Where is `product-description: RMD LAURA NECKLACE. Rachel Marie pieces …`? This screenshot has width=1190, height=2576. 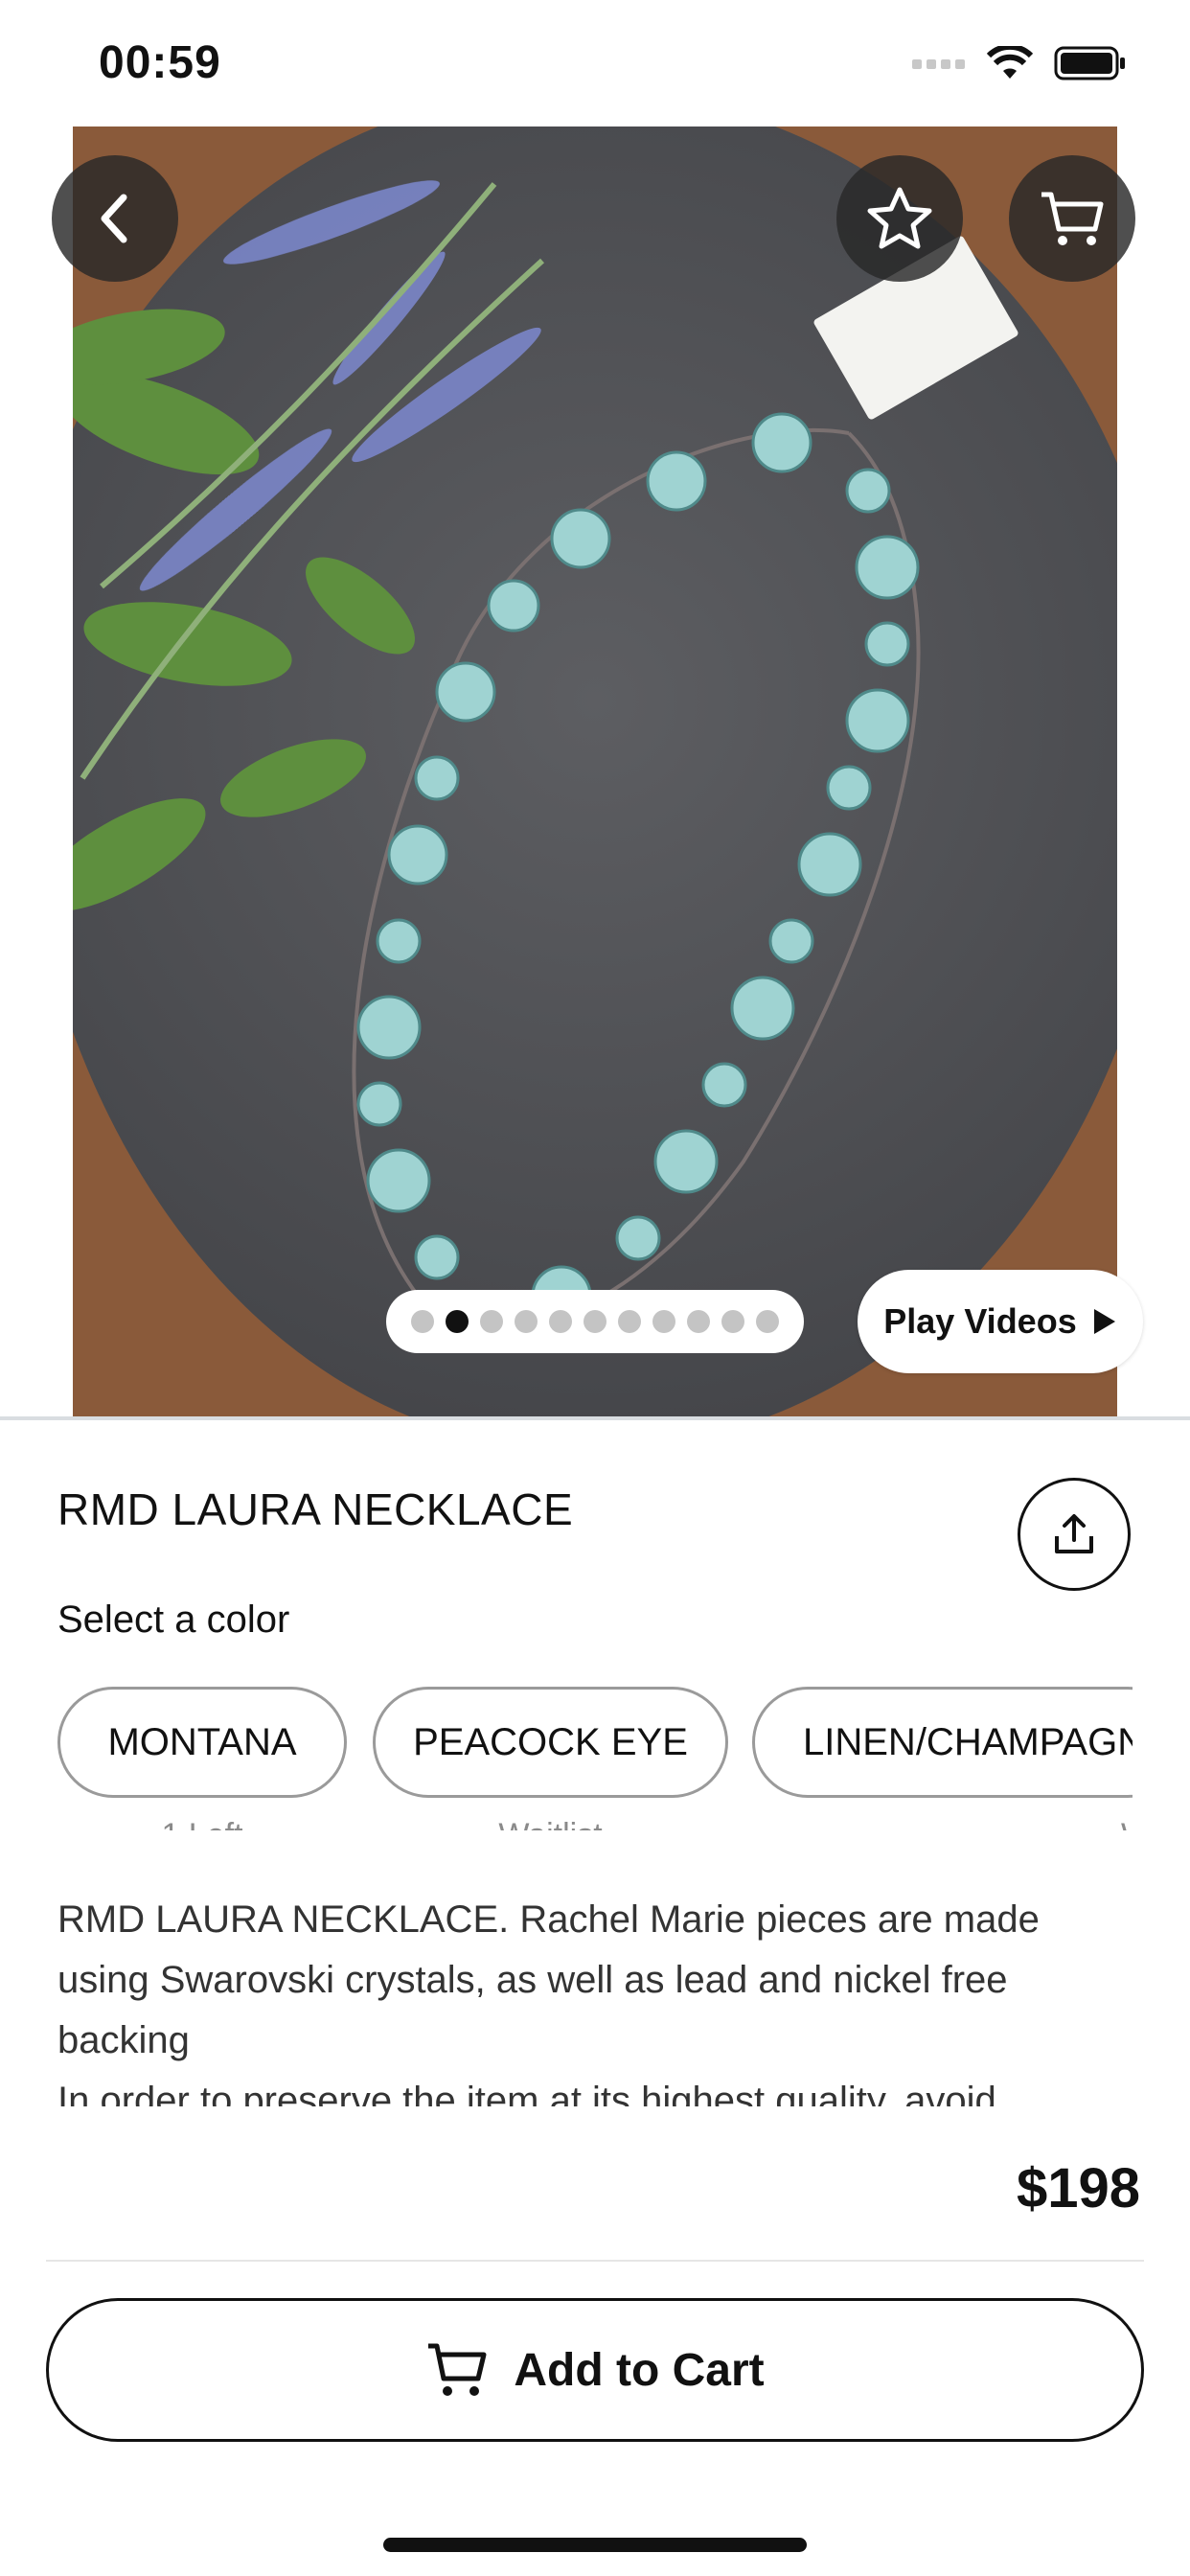 product-description: RMD LAURA NECKLACE. Rachel Marie pieces … is located at coordinates (594, 1999).